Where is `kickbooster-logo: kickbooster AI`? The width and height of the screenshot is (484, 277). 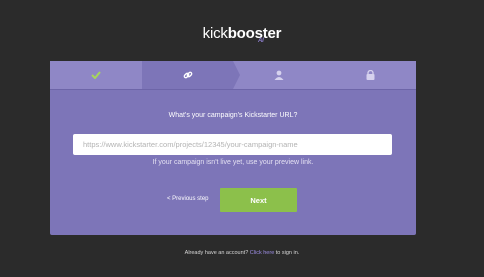 kickbooster-logo: kickbooster AI is located at coordinates (242, 34).